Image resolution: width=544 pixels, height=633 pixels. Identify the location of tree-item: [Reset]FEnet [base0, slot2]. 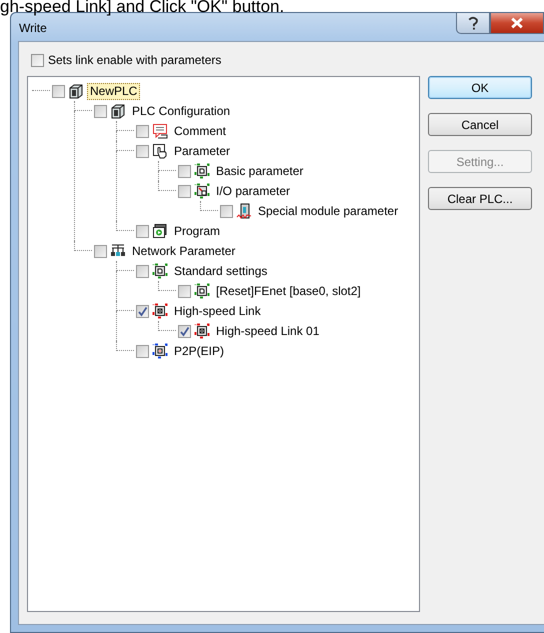
(288, 291).